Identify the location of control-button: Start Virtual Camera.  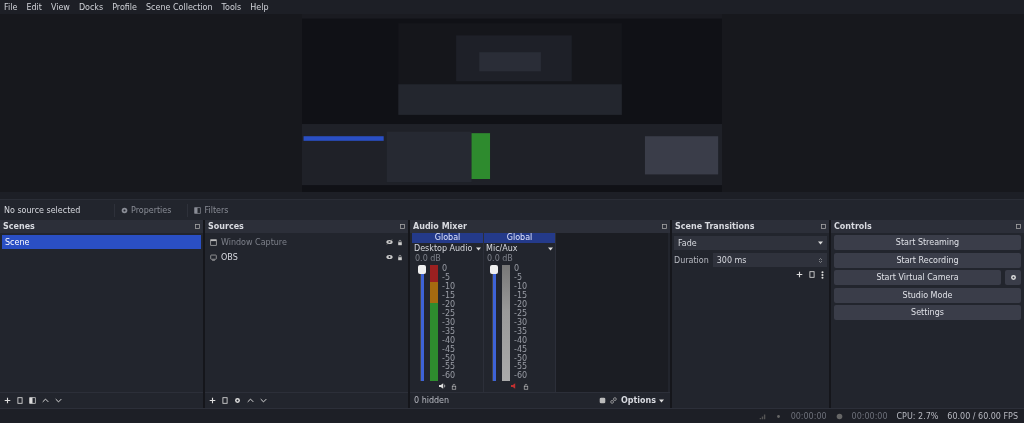
(917, 277).